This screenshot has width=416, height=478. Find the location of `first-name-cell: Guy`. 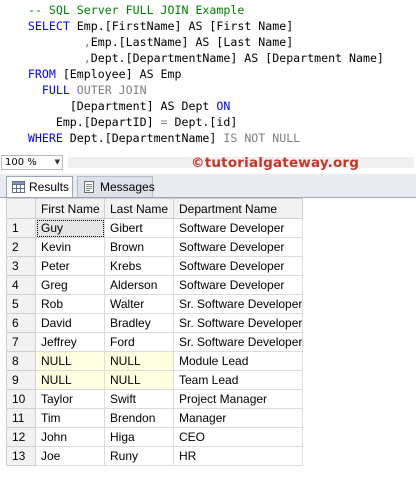

first-name-cell: Guy is located at coordinates (70, 228).